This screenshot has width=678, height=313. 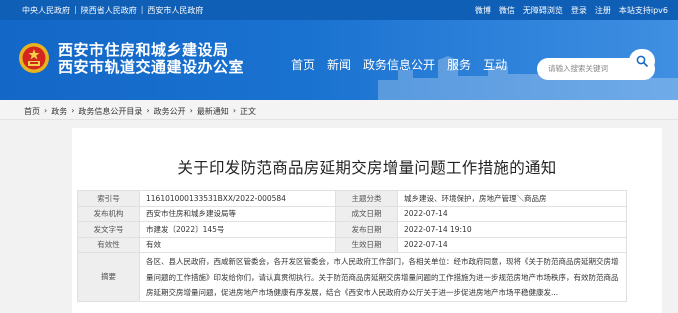 What do you see at coordinates (303, 64) in the screenshot?
I see `nav-home: 首页` at bounding box center [303, 64].